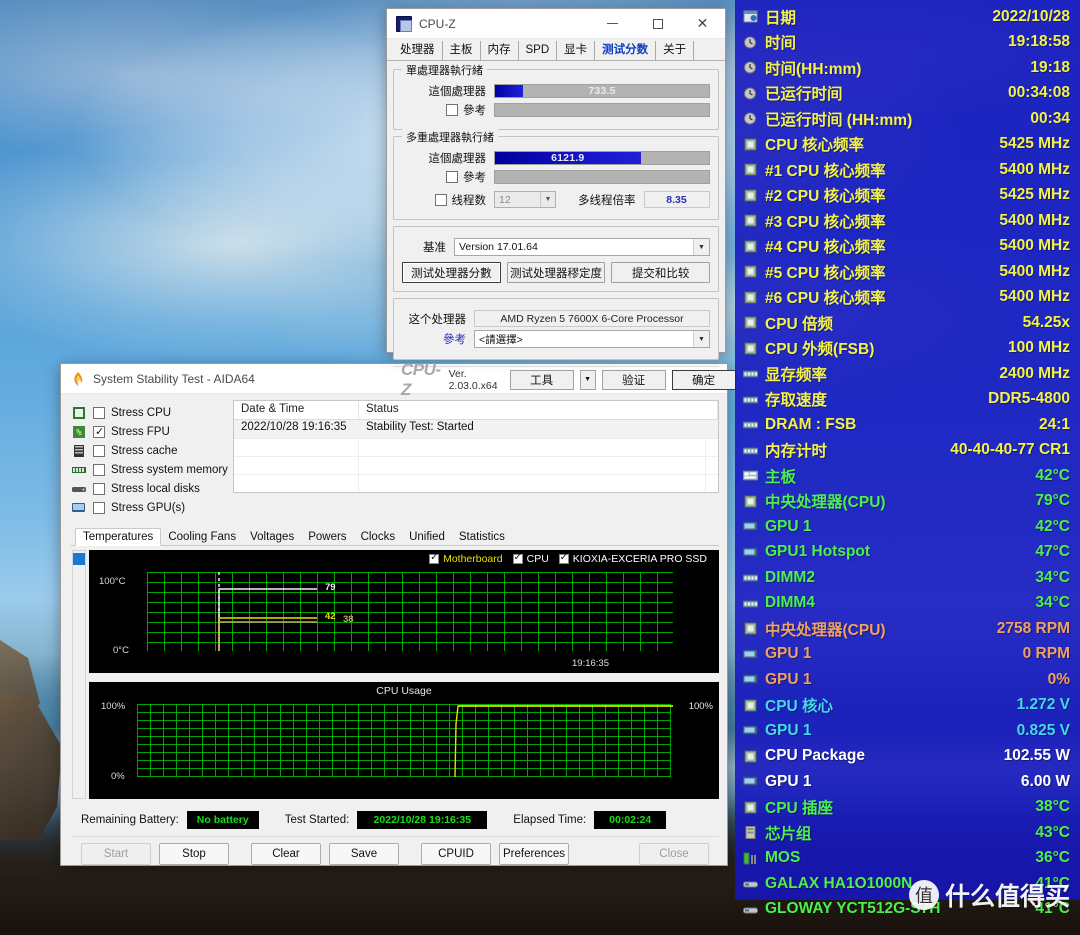 This screenshot has width=1080, height=935. What do you see at coordinates (825, 248) in the screenshot?
I see `sensor-name: #4 CPU 核心频率` at bounding box center [825, 248].